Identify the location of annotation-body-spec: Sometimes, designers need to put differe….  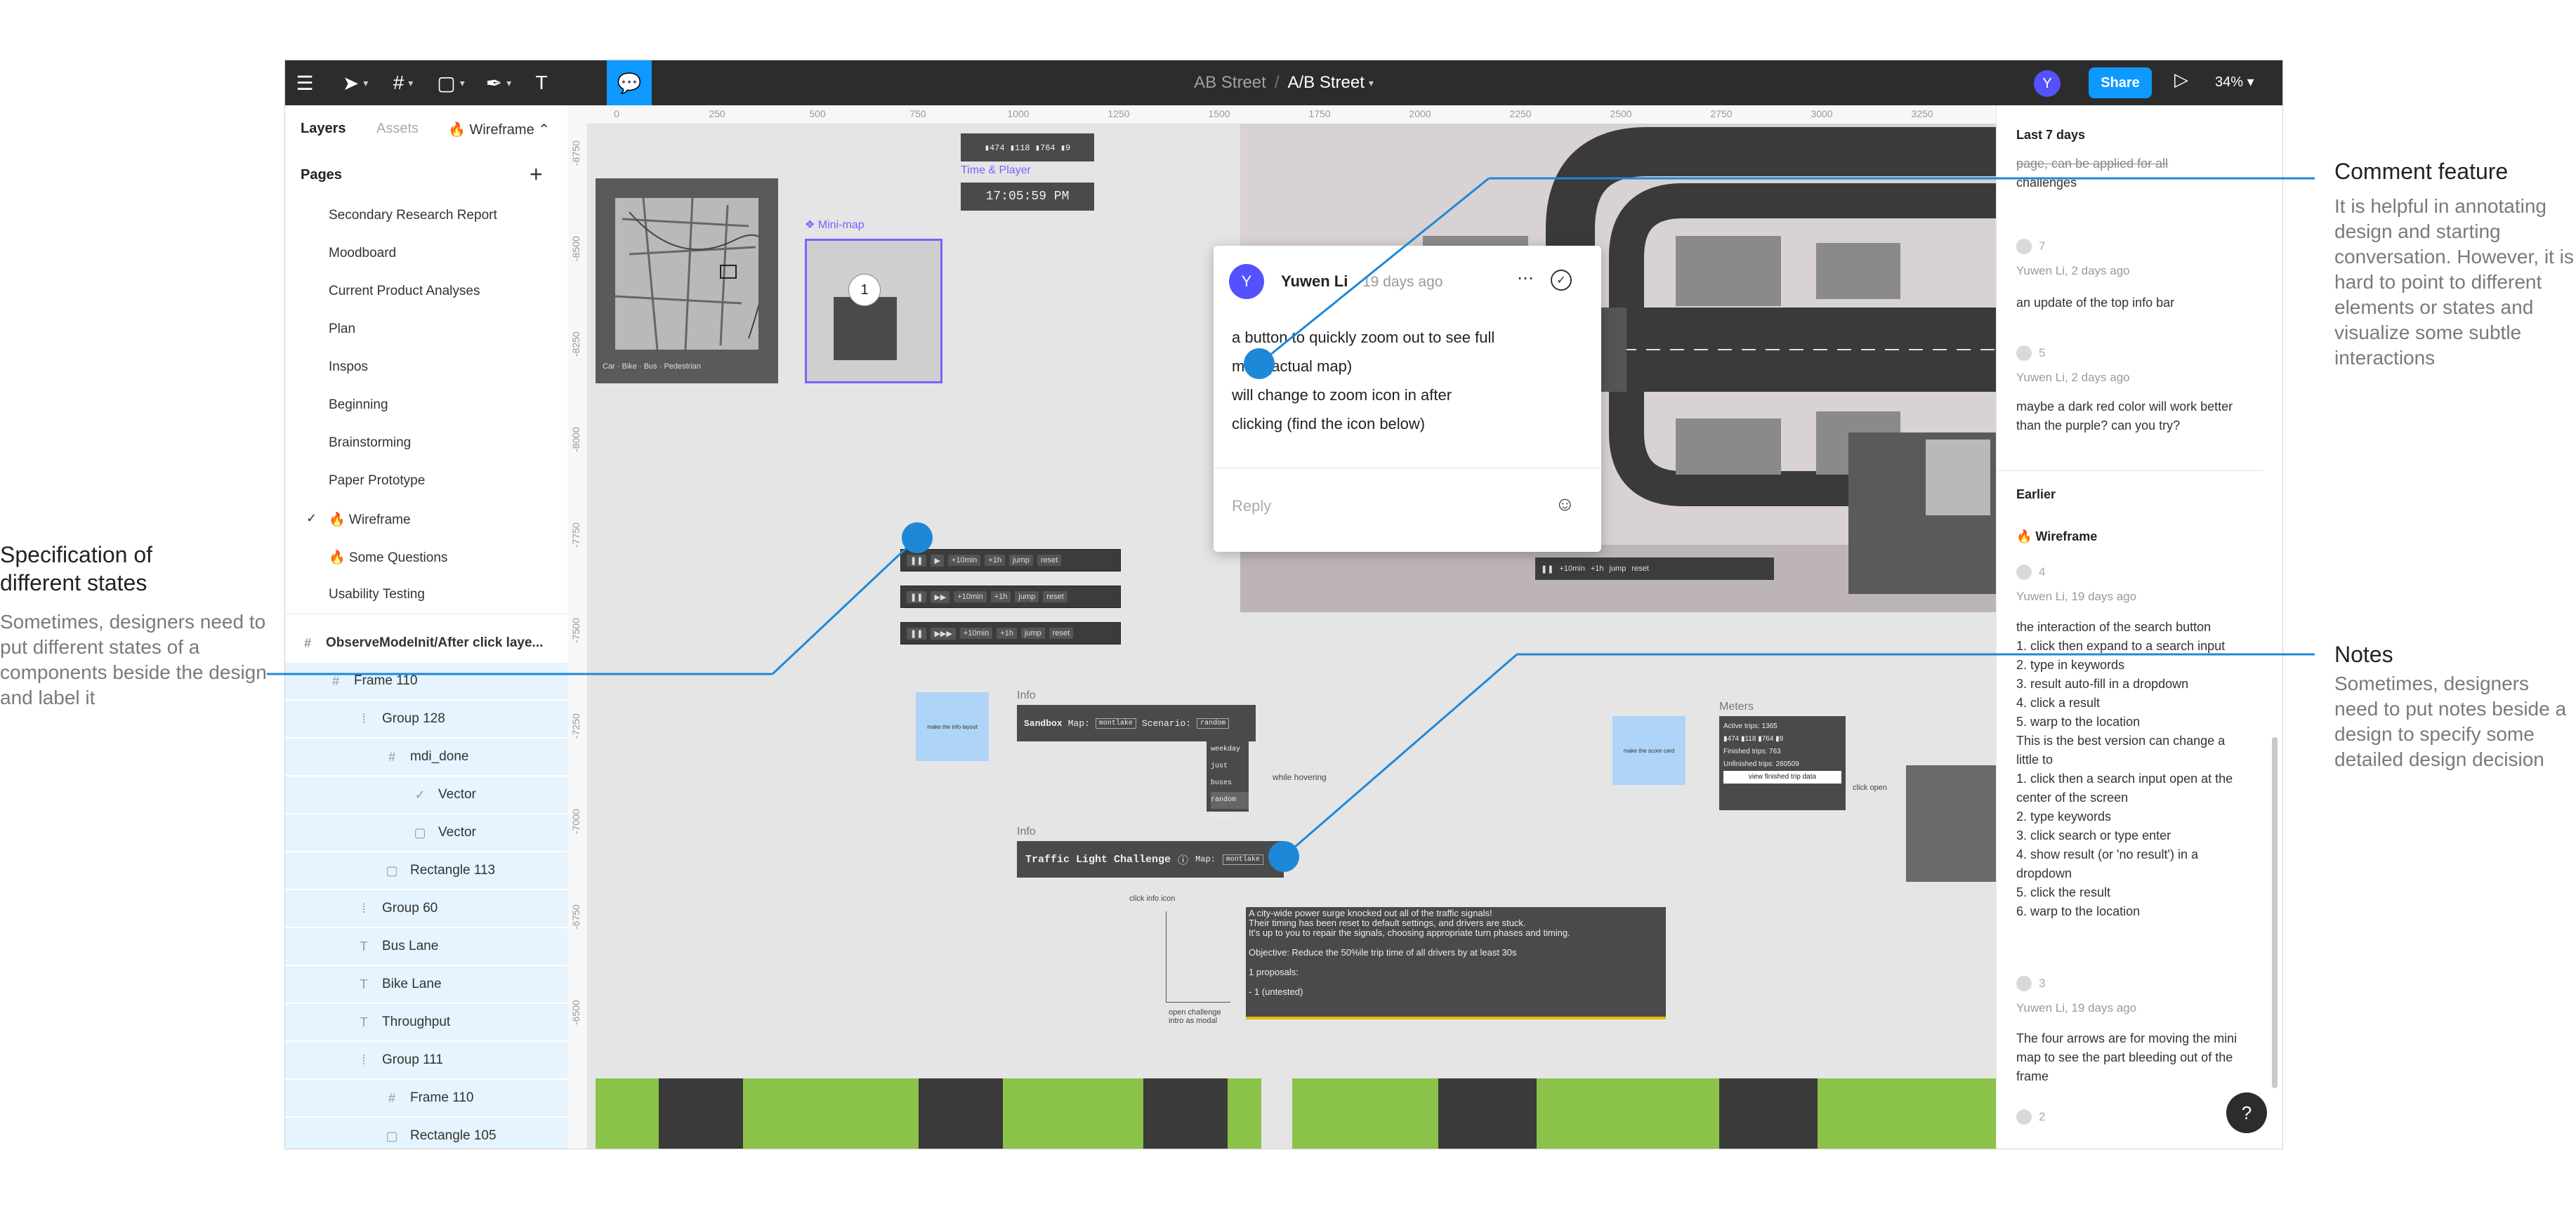
(133, 659).